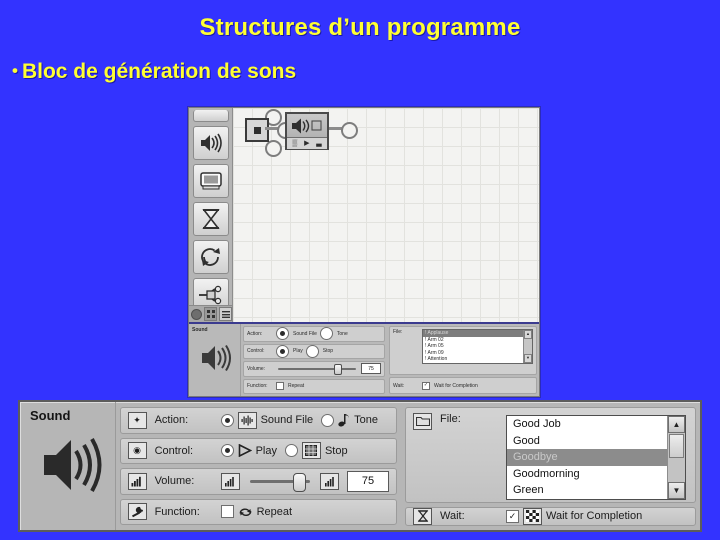 This screenshot has width=720, height=540. What do you see at coordinates (450, 385) in the screenshot?
I see `inline-wait-option: ✓ Wait for Completion` at bounding box center [450, 385].